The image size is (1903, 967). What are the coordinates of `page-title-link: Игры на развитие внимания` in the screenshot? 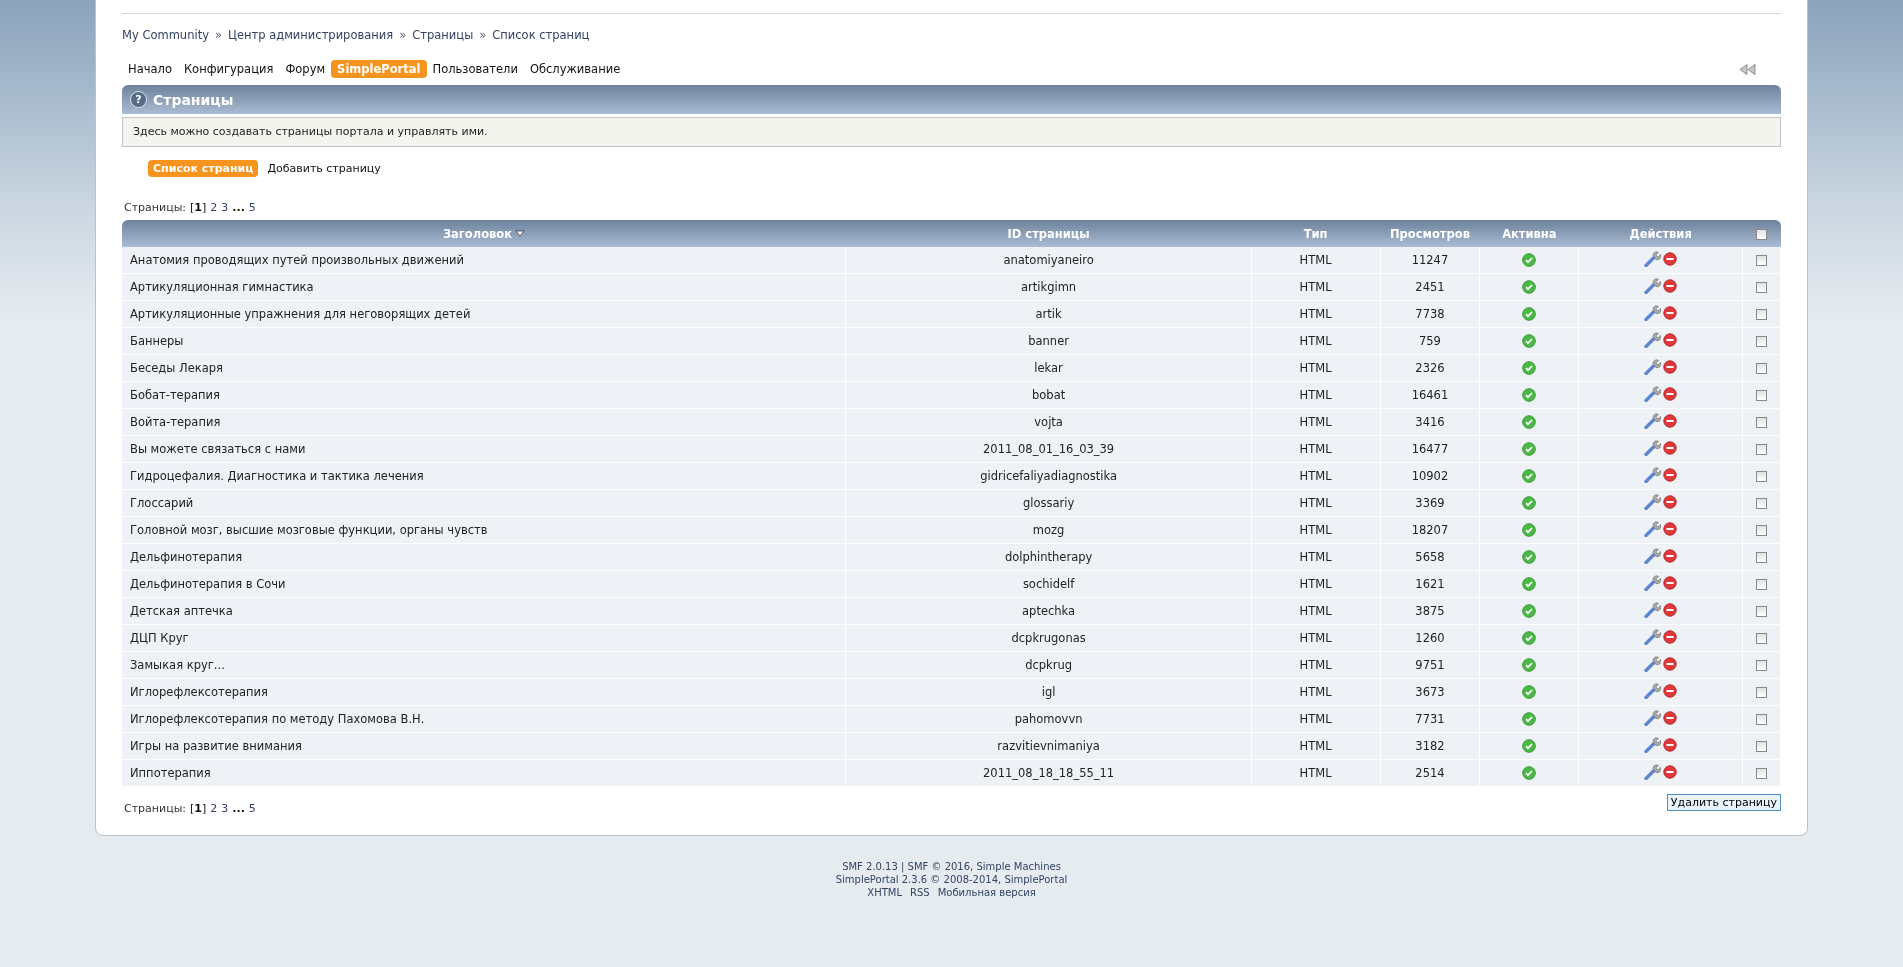 It's located at (216, 746).